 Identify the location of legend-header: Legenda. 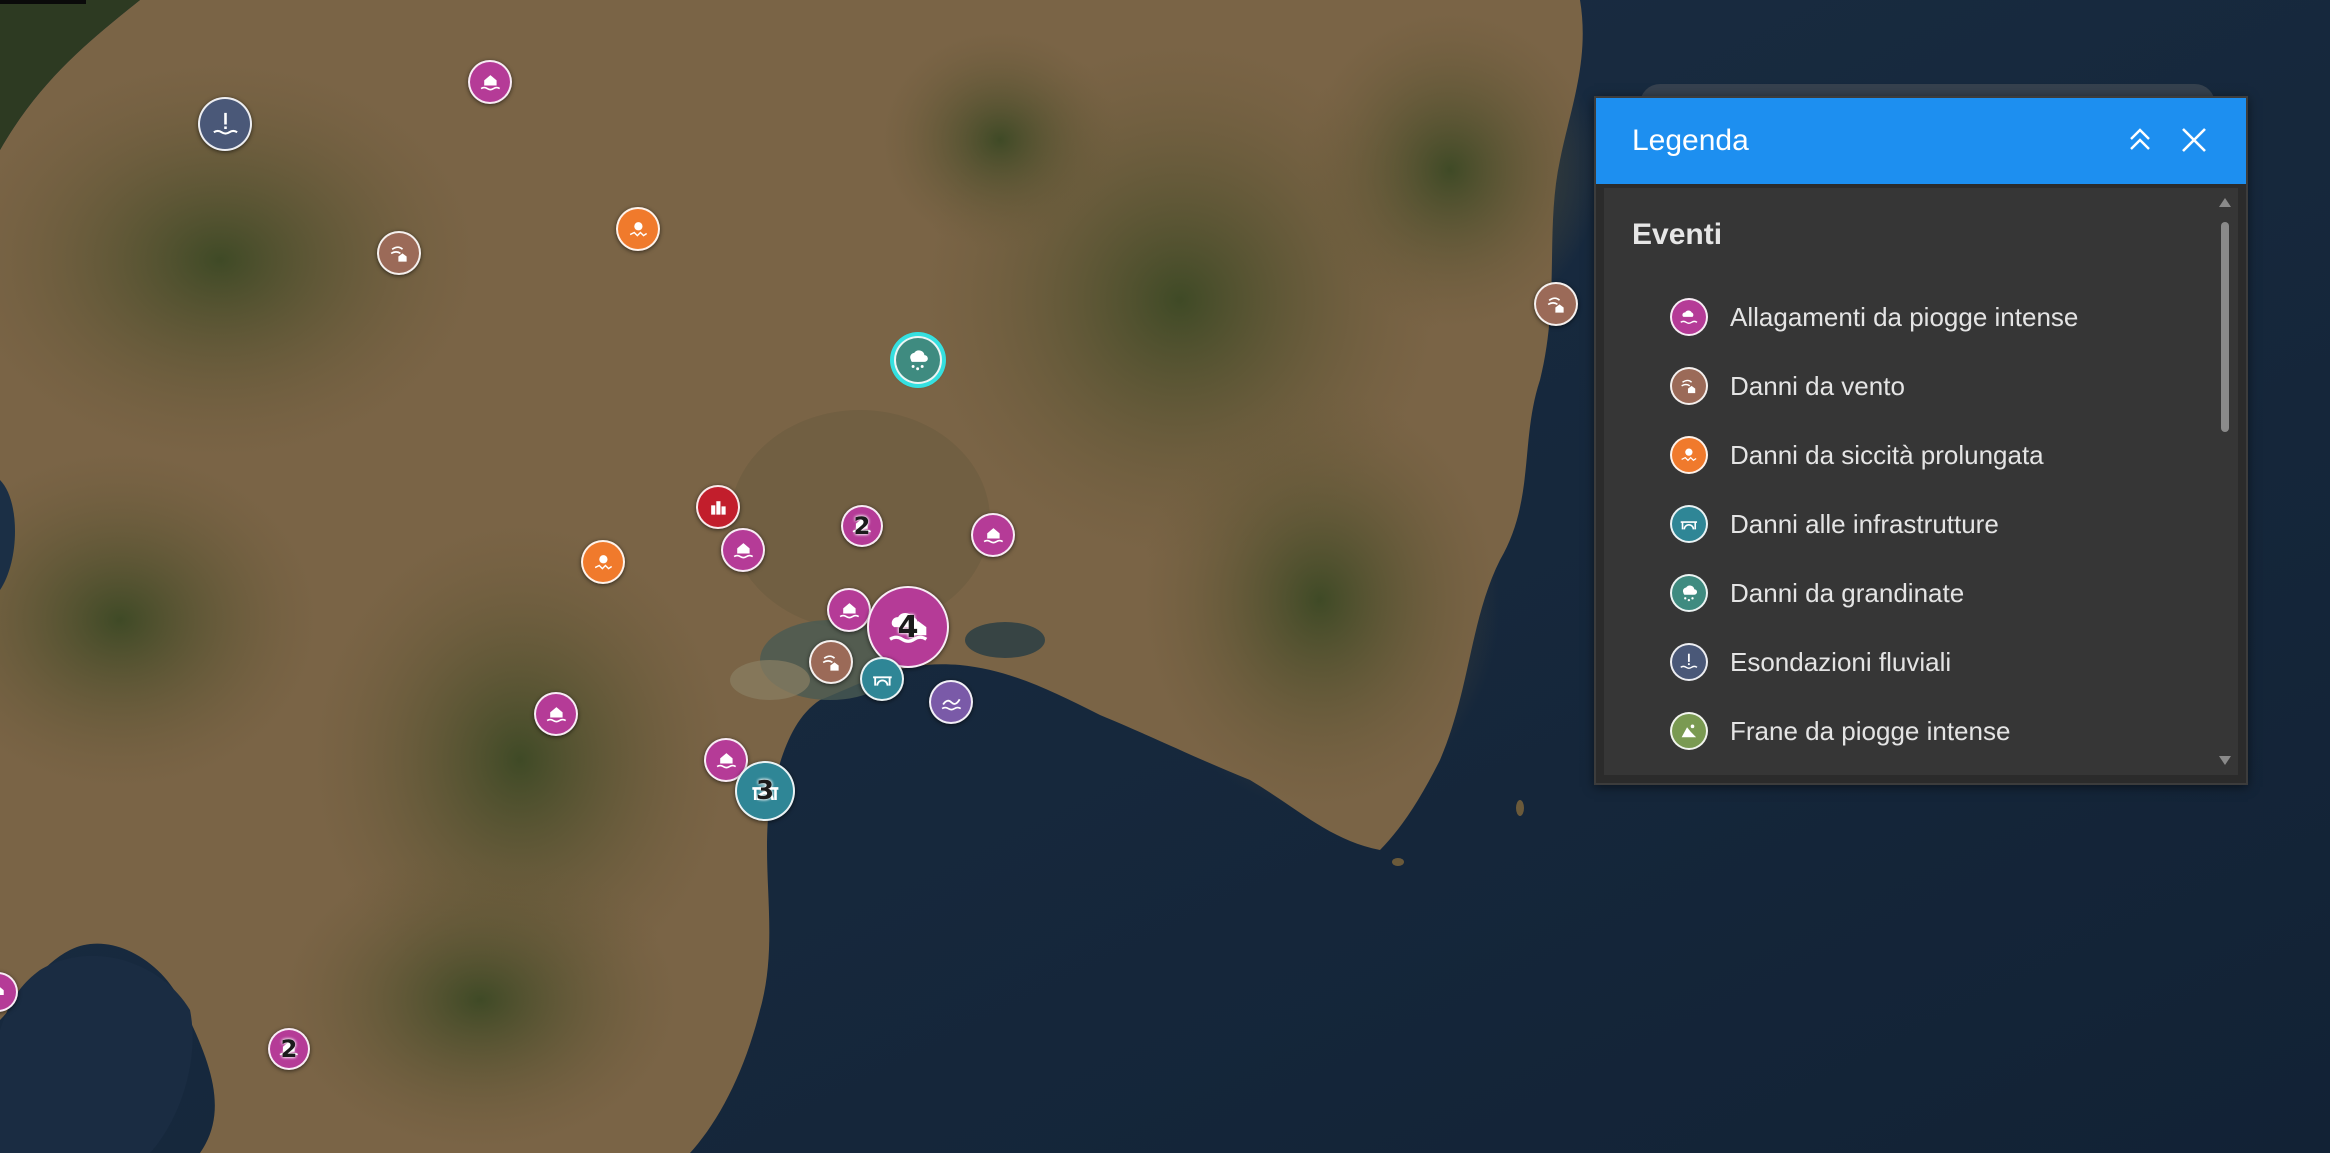
(1921, 141).